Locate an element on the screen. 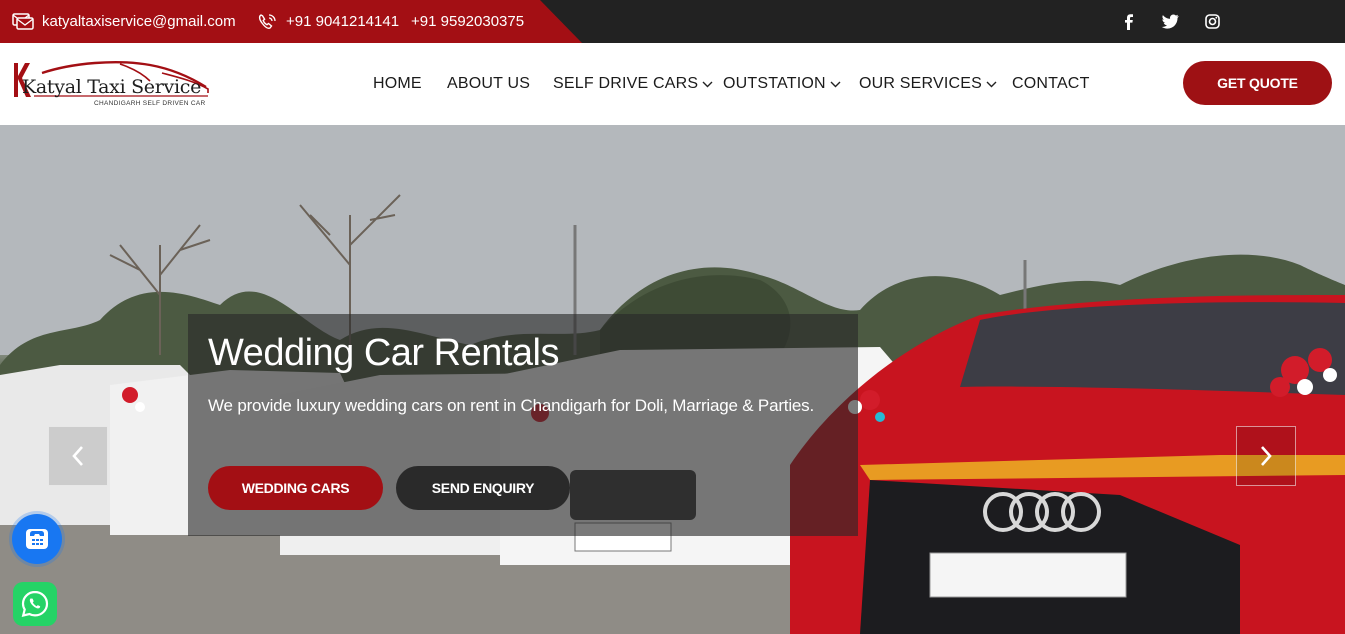 Image resolution: width=1345 pixels, height=634 pixels. floating-whatsapp-button is located at coordinates (35, 604).